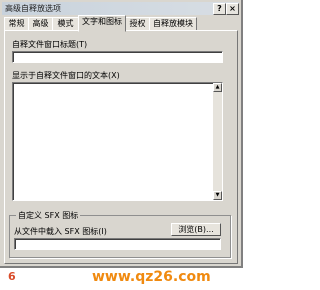  I want to click on tab-general: 常规, so click(16, 24).